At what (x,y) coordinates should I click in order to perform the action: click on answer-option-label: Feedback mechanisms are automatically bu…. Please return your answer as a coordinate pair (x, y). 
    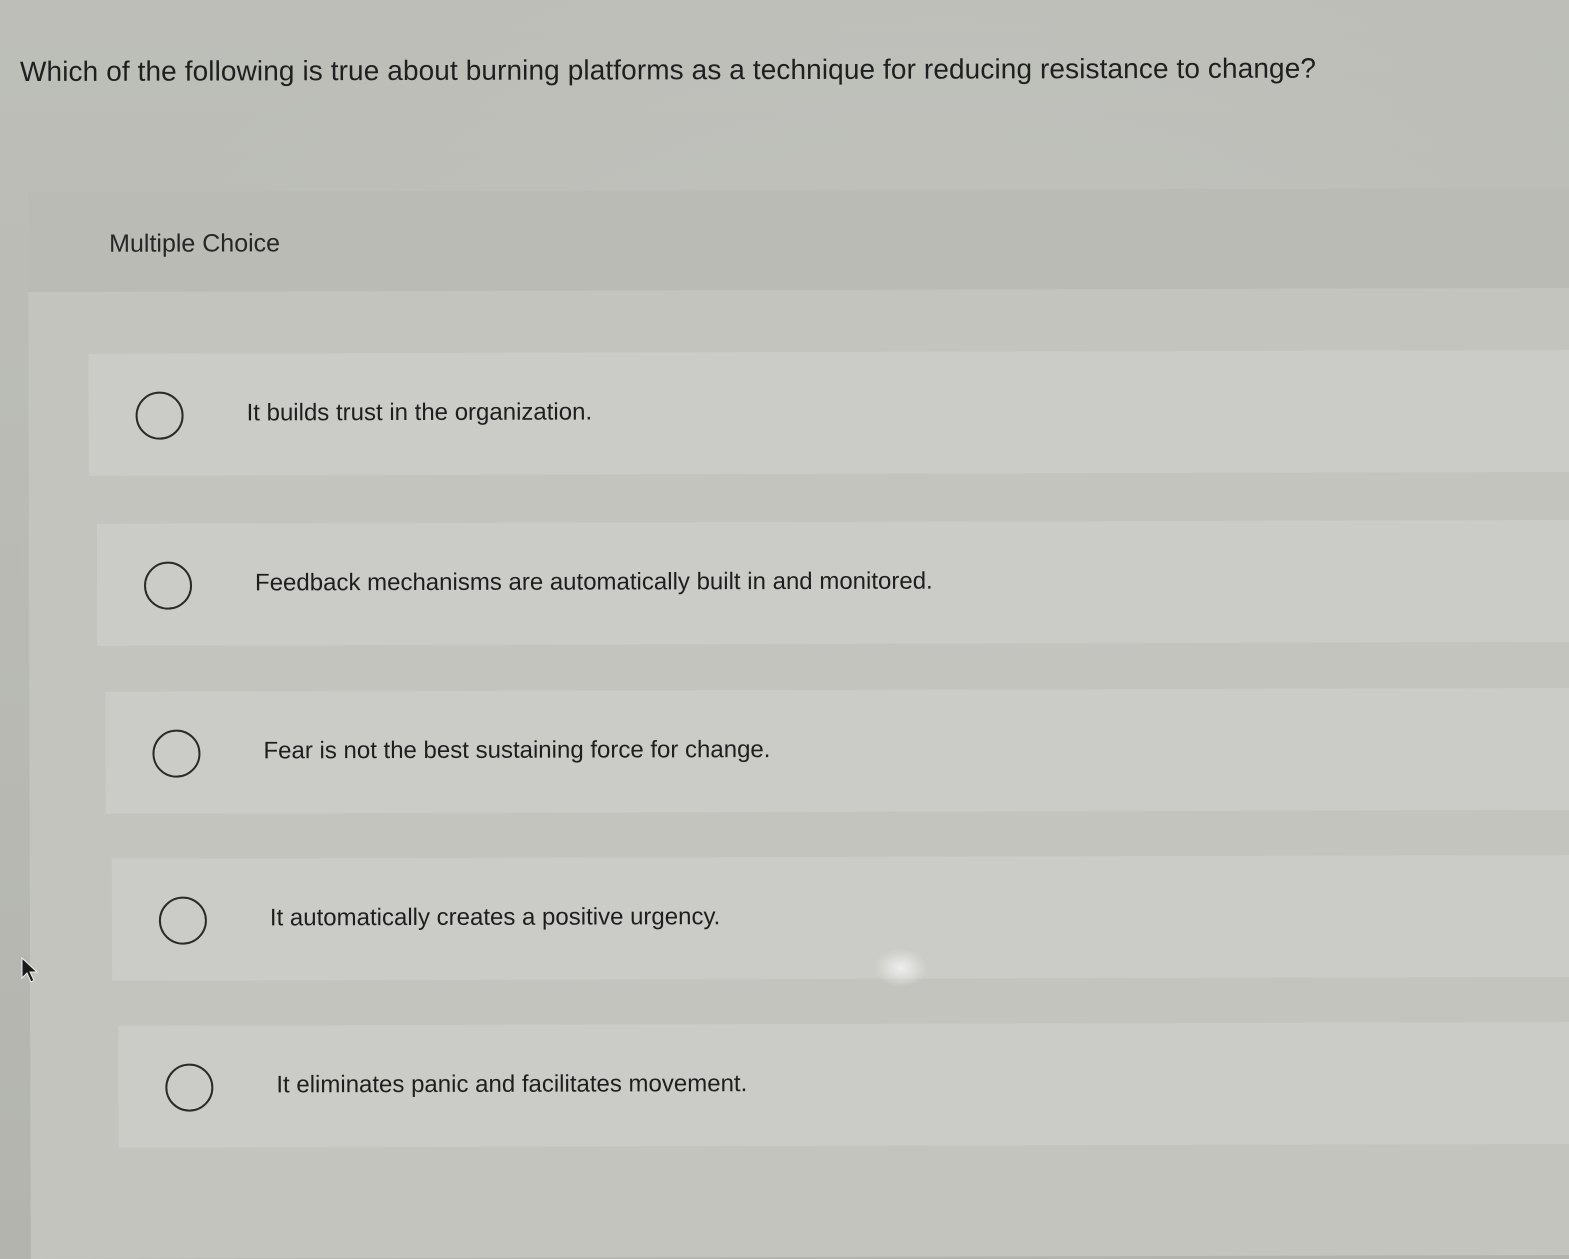
    Looking at the image, I should click on (593, 582).